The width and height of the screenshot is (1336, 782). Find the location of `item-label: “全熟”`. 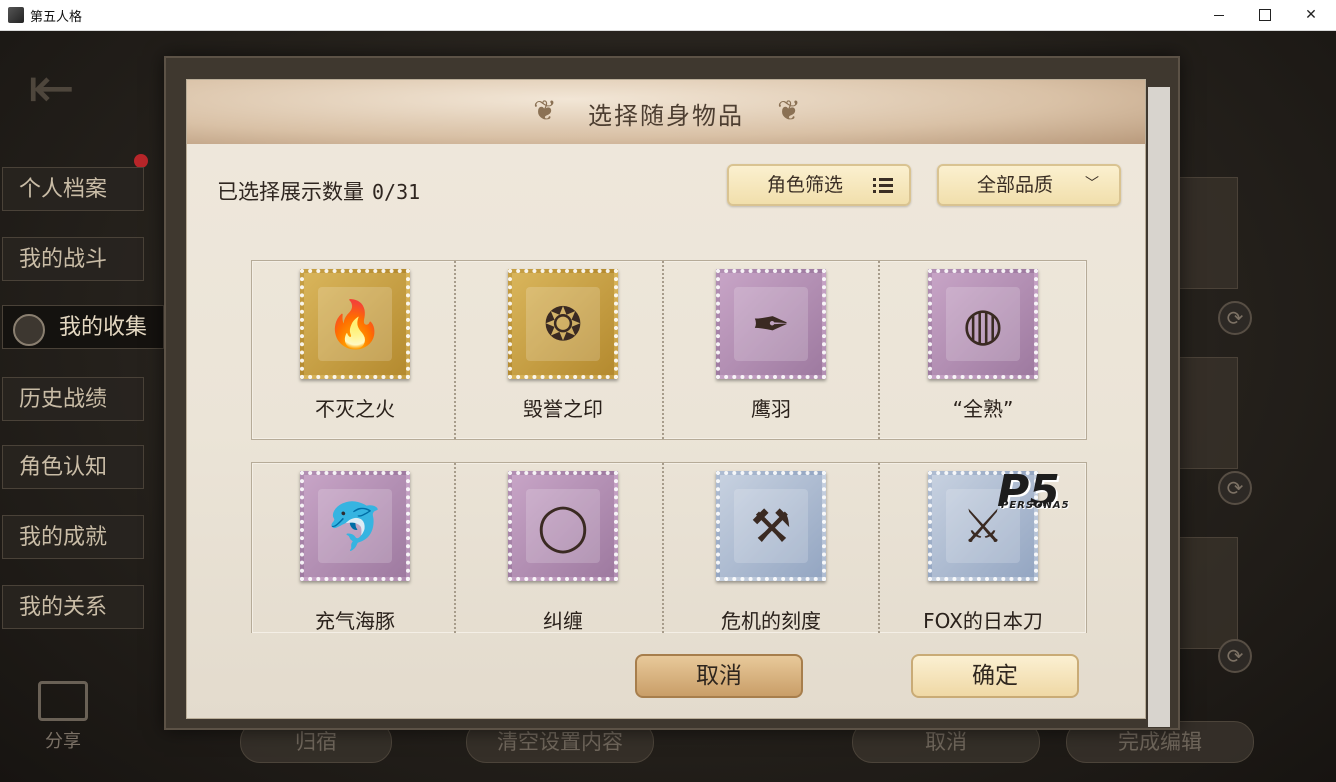

item-label: “全熟” is located at coordinates (983, 409).